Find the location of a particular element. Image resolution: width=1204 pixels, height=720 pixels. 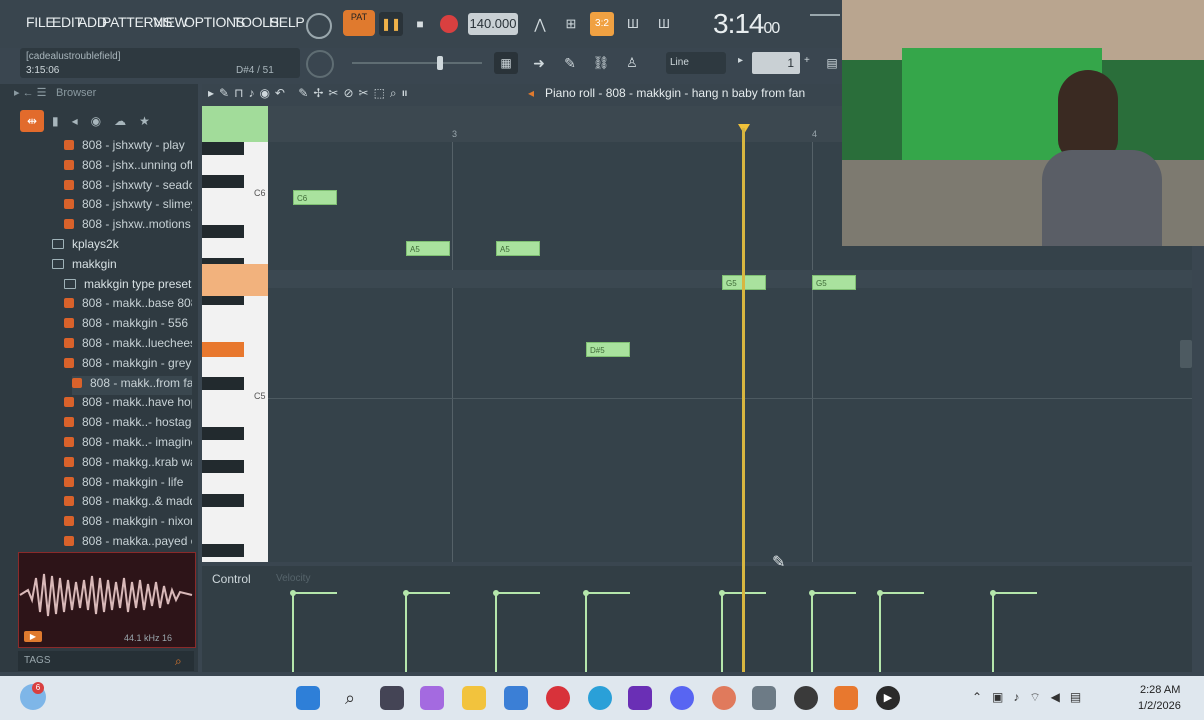

play-preview-icon: ▶ is located at coordinates (33, 636).